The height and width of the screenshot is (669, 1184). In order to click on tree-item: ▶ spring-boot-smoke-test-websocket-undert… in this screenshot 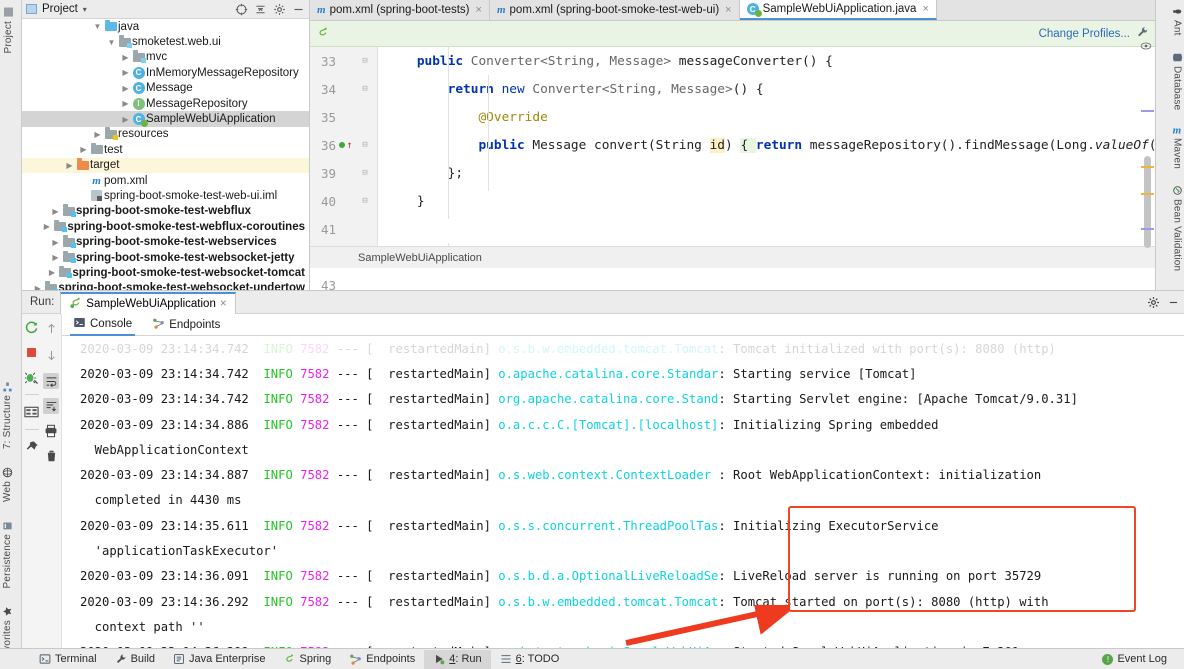, I will do `click(165, 285)`.